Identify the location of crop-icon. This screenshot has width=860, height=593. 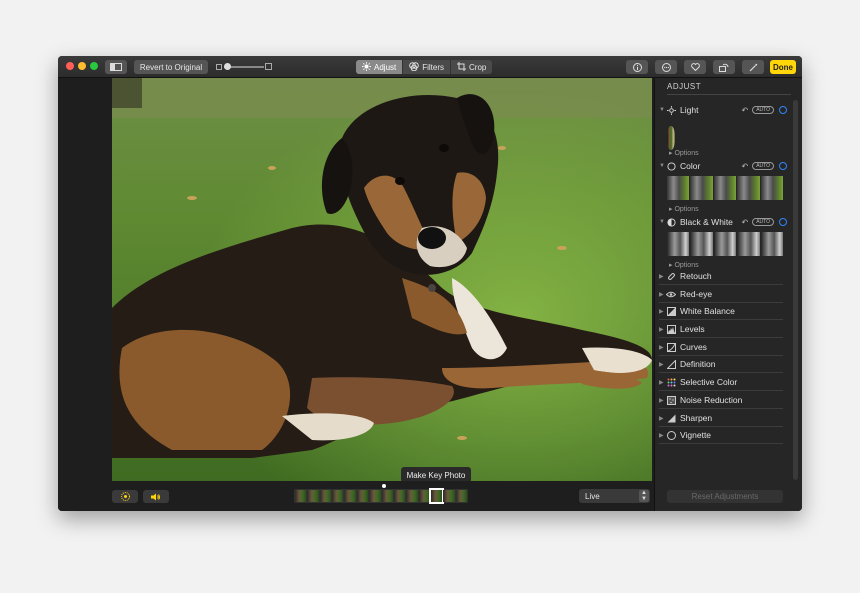
(462, 67).